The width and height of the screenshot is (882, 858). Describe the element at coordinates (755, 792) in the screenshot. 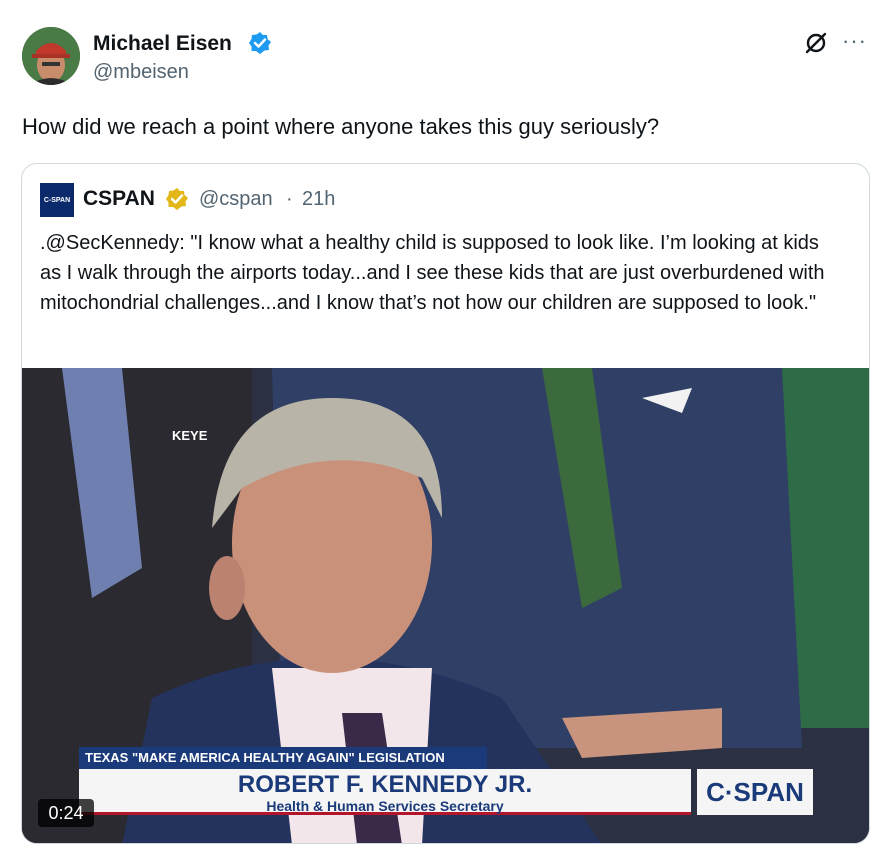

I see `cspan-logo: C·SPAN` at that location.